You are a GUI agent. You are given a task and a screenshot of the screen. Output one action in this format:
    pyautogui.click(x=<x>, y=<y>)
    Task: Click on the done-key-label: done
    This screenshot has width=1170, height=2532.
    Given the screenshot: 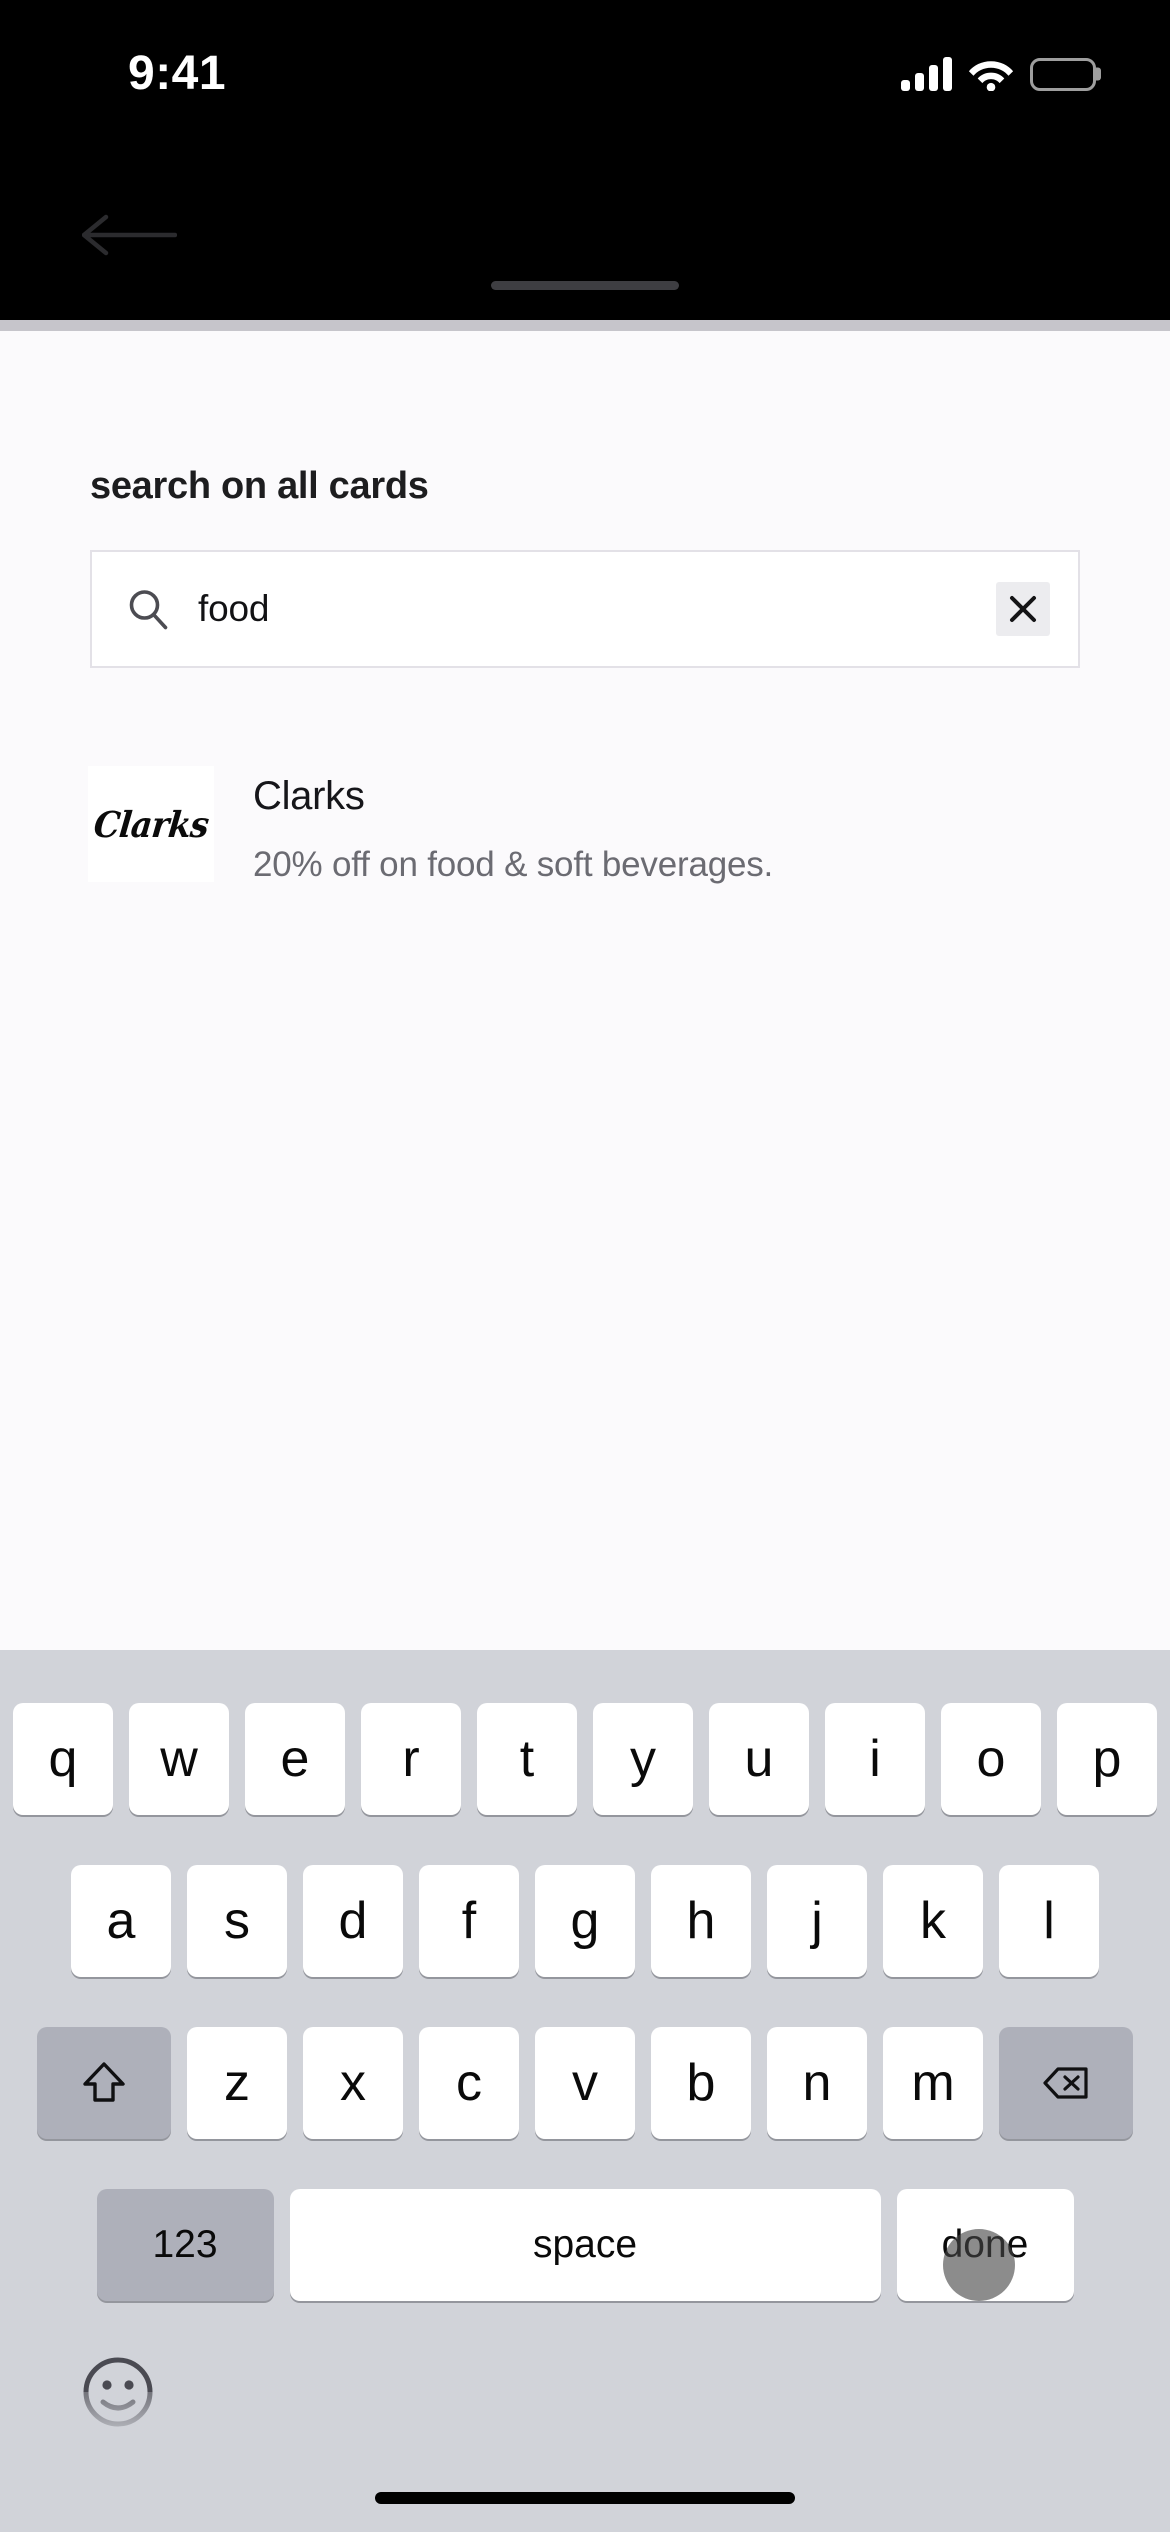 What is the action you would take?
    pyautogui.click(x=985, y=2244)
    